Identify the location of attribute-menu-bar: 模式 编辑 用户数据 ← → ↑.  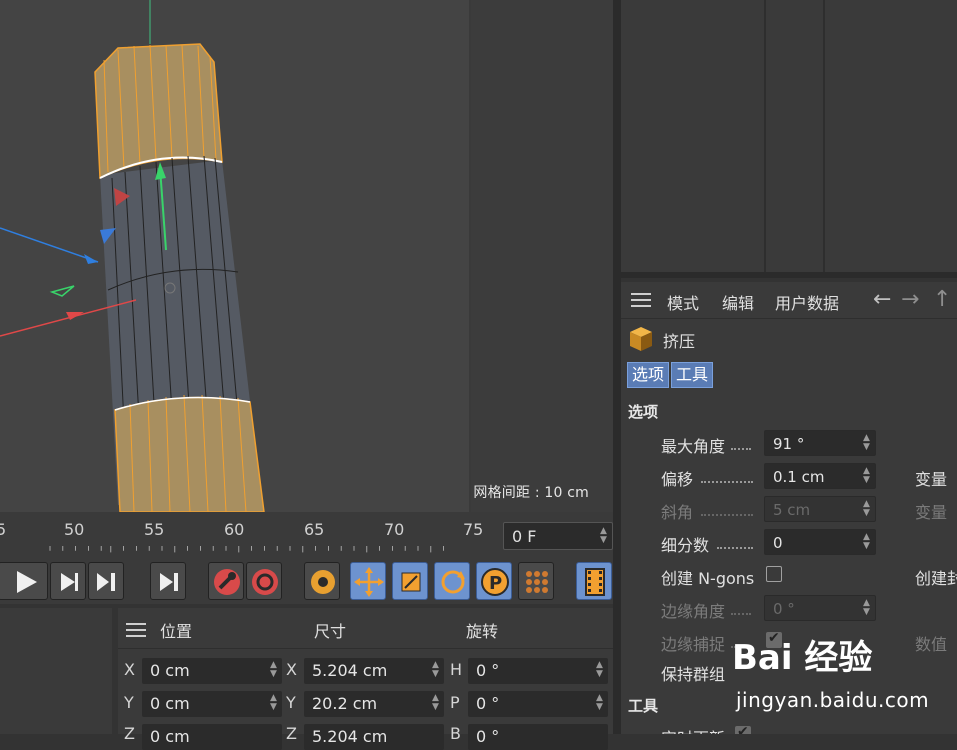
(789, 300).